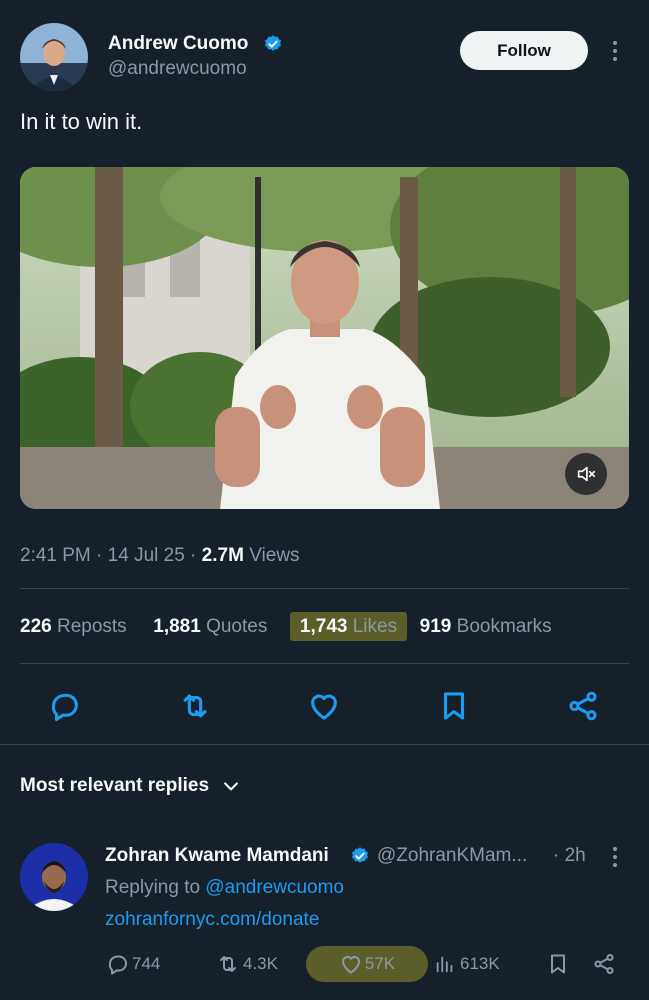 This screenshot has height=1000, width=649. I want to click on tweet-meta: 2:41 PM · 14 Jul 25 · 2.7M Views, so click(160, 555).